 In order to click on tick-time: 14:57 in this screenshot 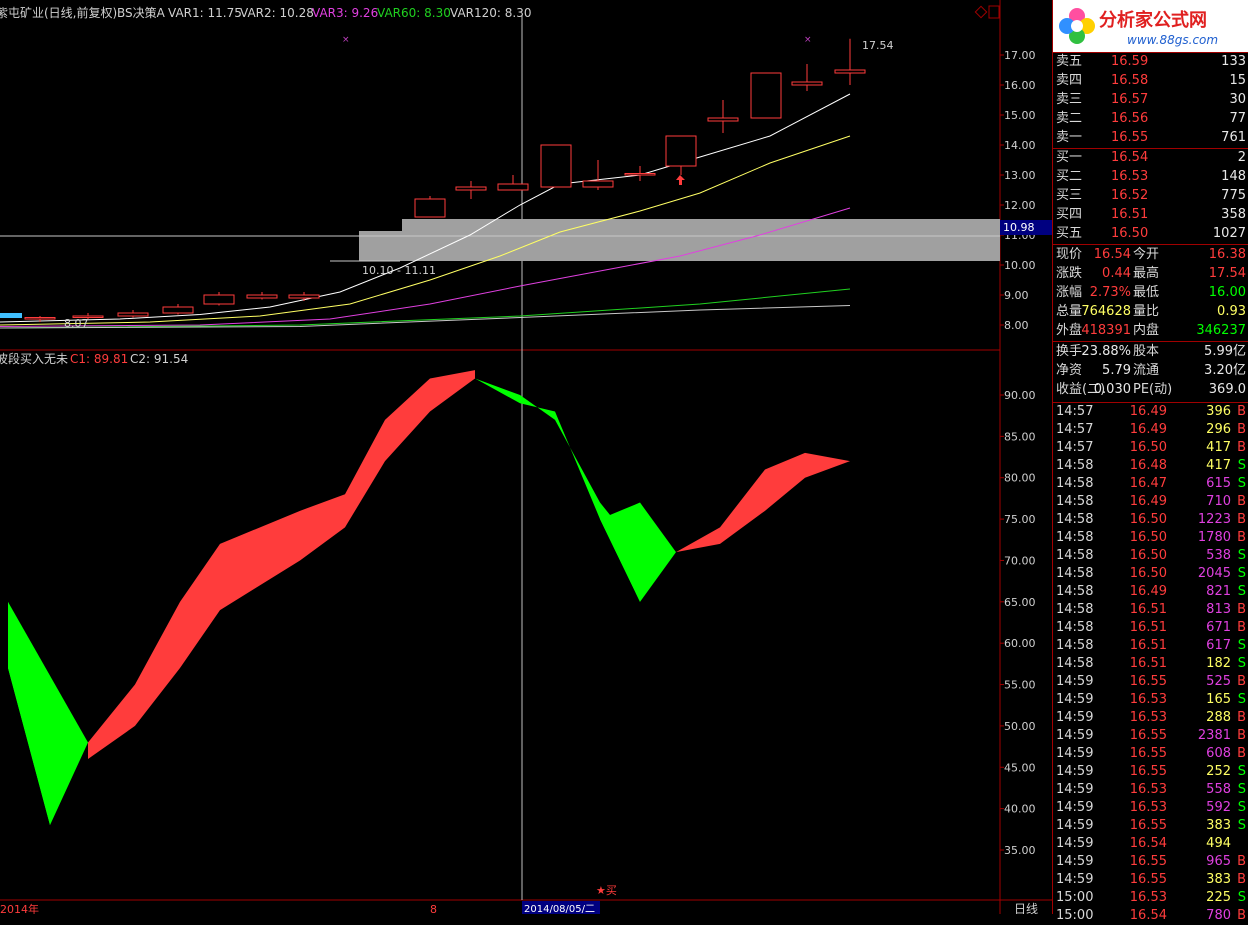, I will do `click(1075, 429)`.